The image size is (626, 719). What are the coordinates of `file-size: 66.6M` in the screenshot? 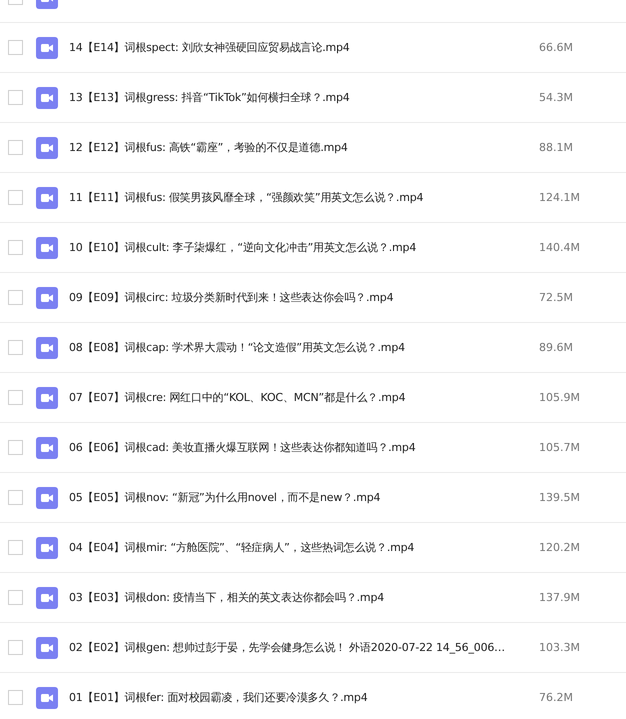 It's located at (556, 47).